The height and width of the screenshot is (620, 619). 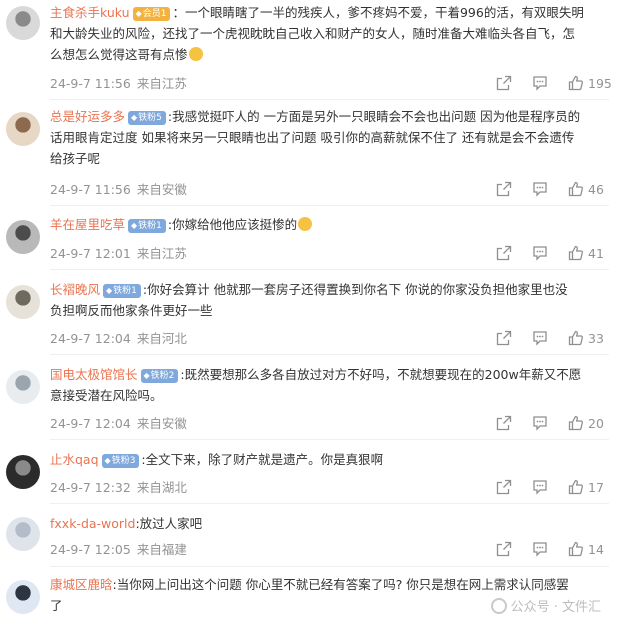 What do you see at coordinates (75, 289) in the screenshot?
I see `username-link: 长褶晚风` at bounding box center [75, 289].